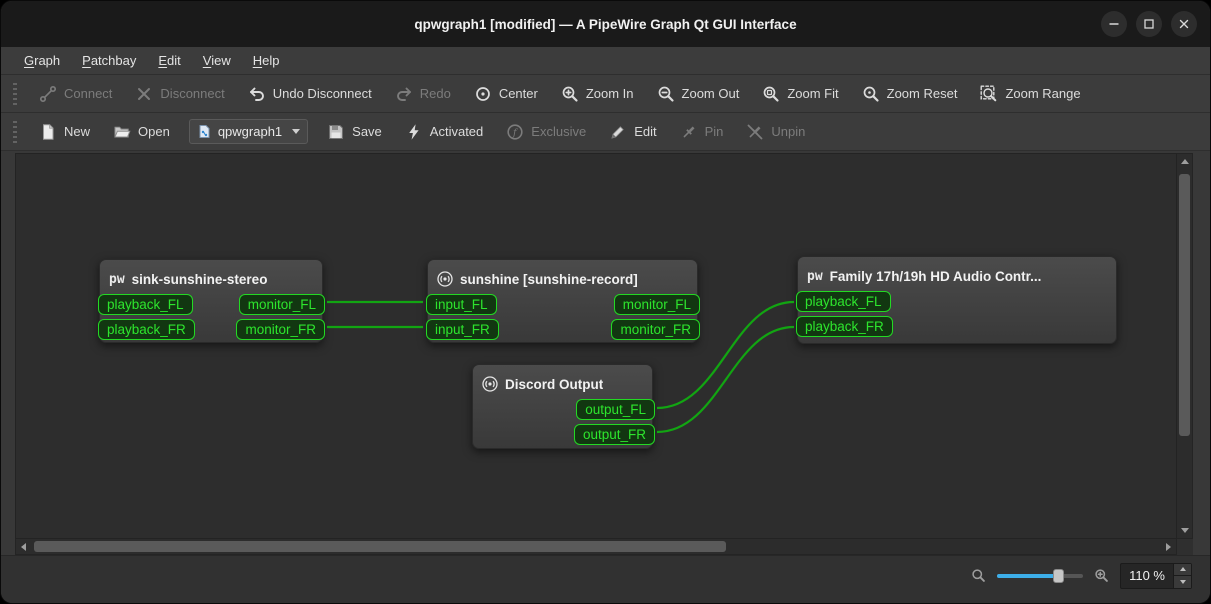 This screenshot has height=604, width=1211. What do you see at coordinates (1030, 94) in the screenshot?
I see `zoom-range-button: Zoom Range` at bounding box center [1030, 94].